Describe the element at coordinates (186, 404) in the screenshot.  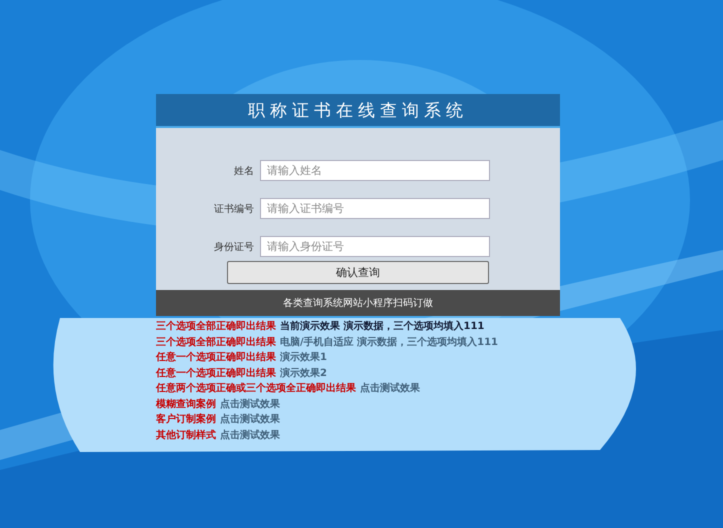
I see `demo-label: 模糊查询案例` at that location.